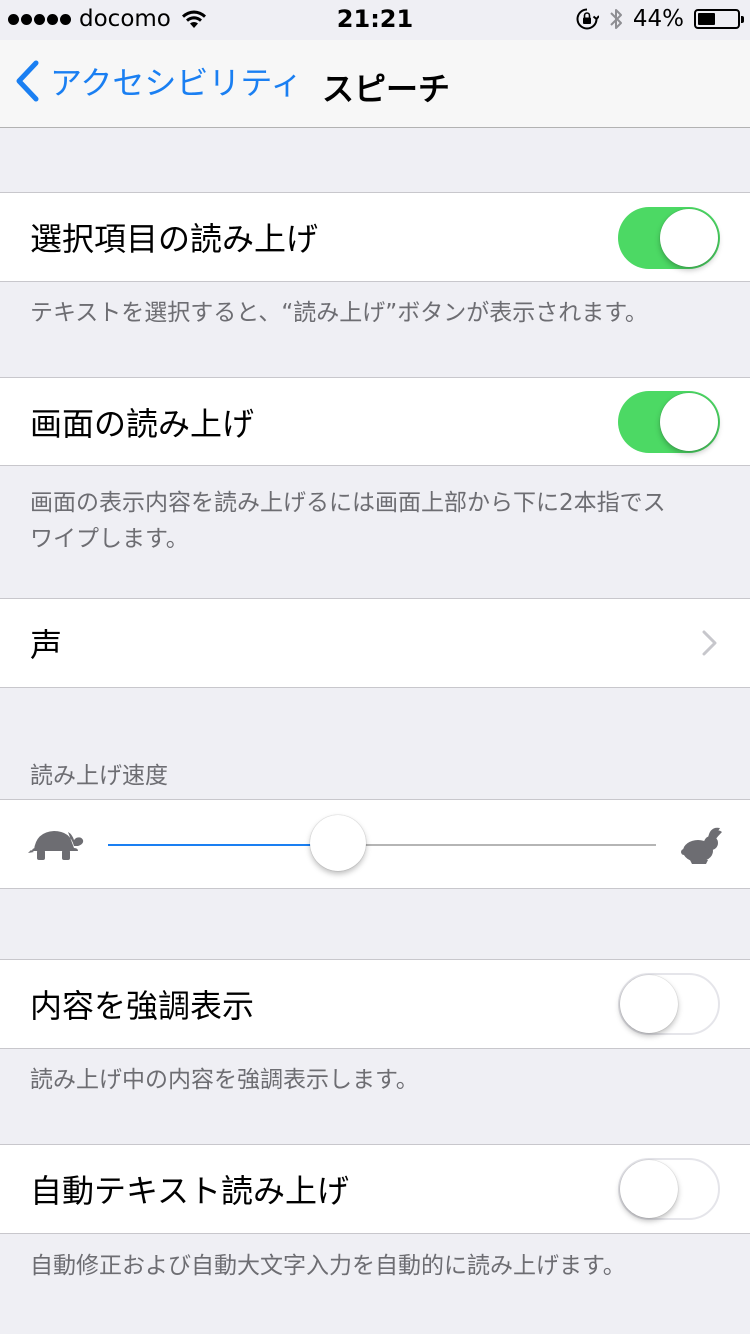 The width and height of the screenshot is (750, 1334). Describe the element at coordinates (99, 776) in the screenshot. I see `speaking-rate-header: 読み上げ速度` at that location.